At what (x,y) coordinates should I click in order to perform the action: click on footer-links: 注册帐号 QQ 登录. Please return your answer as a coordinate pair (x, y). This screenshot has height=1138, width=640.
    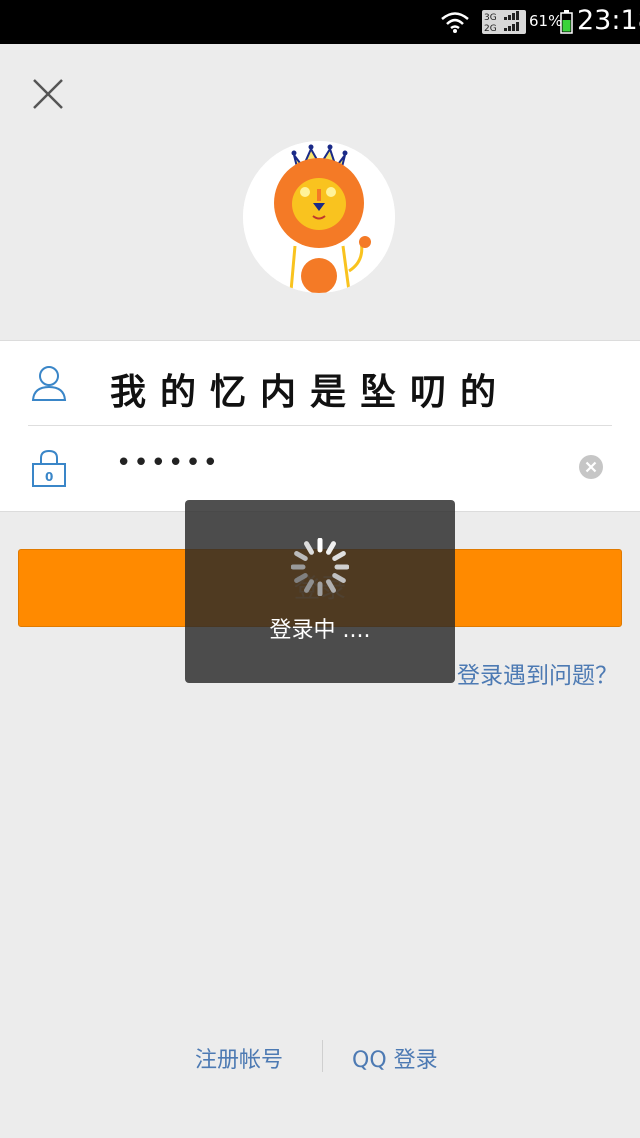
    Looking at the image, I should click on (320, 1056).